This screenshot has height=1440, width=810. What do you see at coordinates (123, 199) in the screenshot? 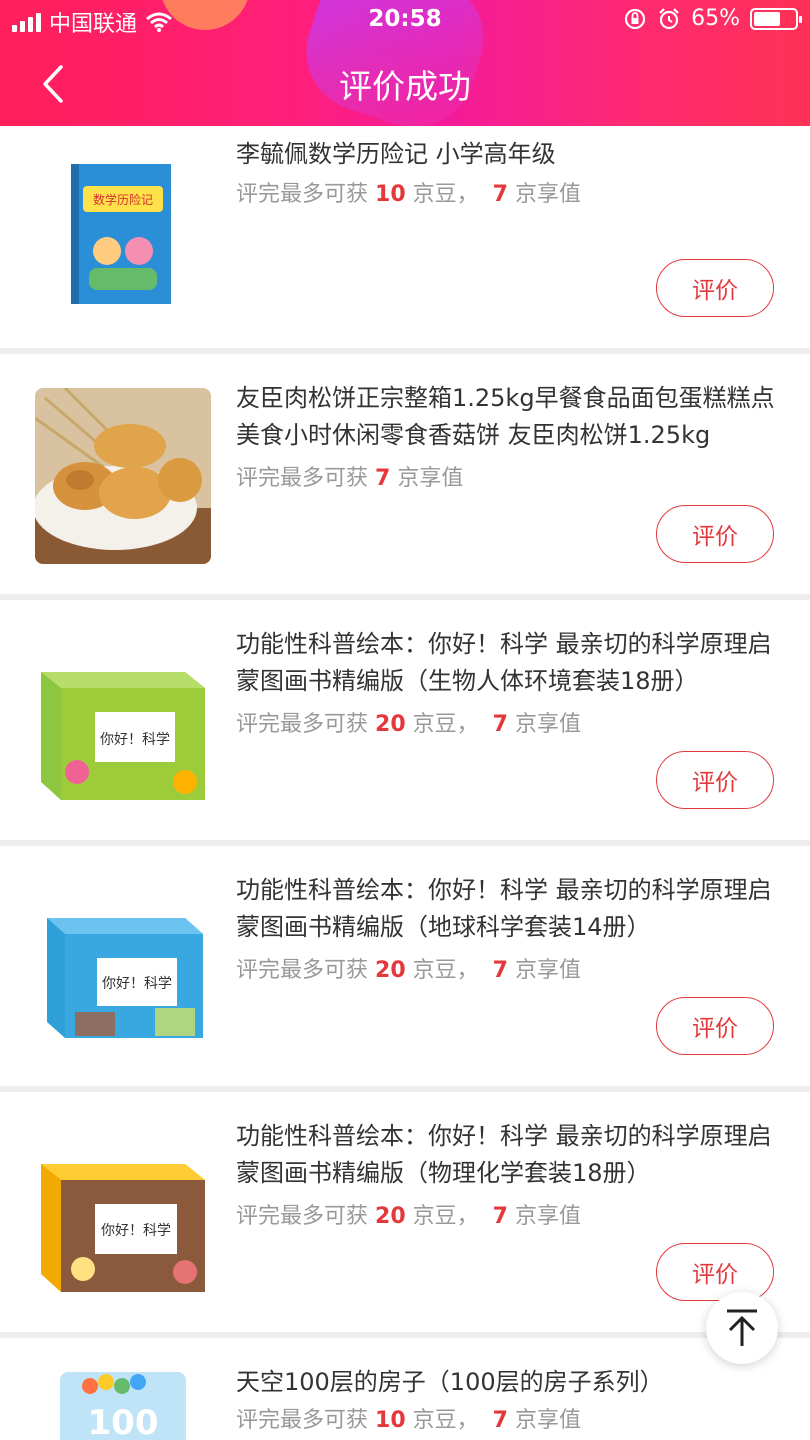
I see `svg-text: 数学历险记` at bounding box center [123, 199].